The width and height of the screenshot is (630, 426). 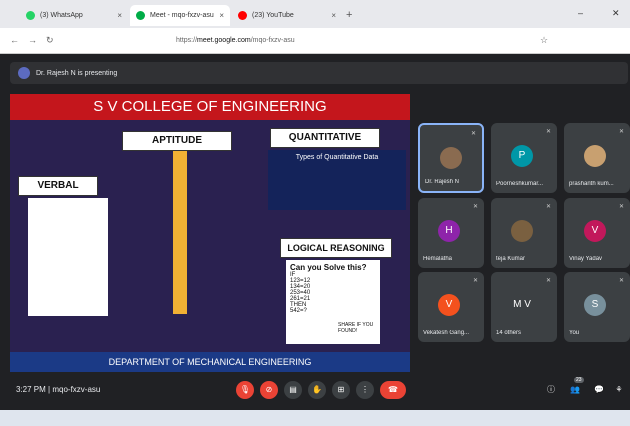 What do you see at coordinates (544, 40) in the screenshot?
I see `star-icon: ☆` at bounding box center [544, 40].